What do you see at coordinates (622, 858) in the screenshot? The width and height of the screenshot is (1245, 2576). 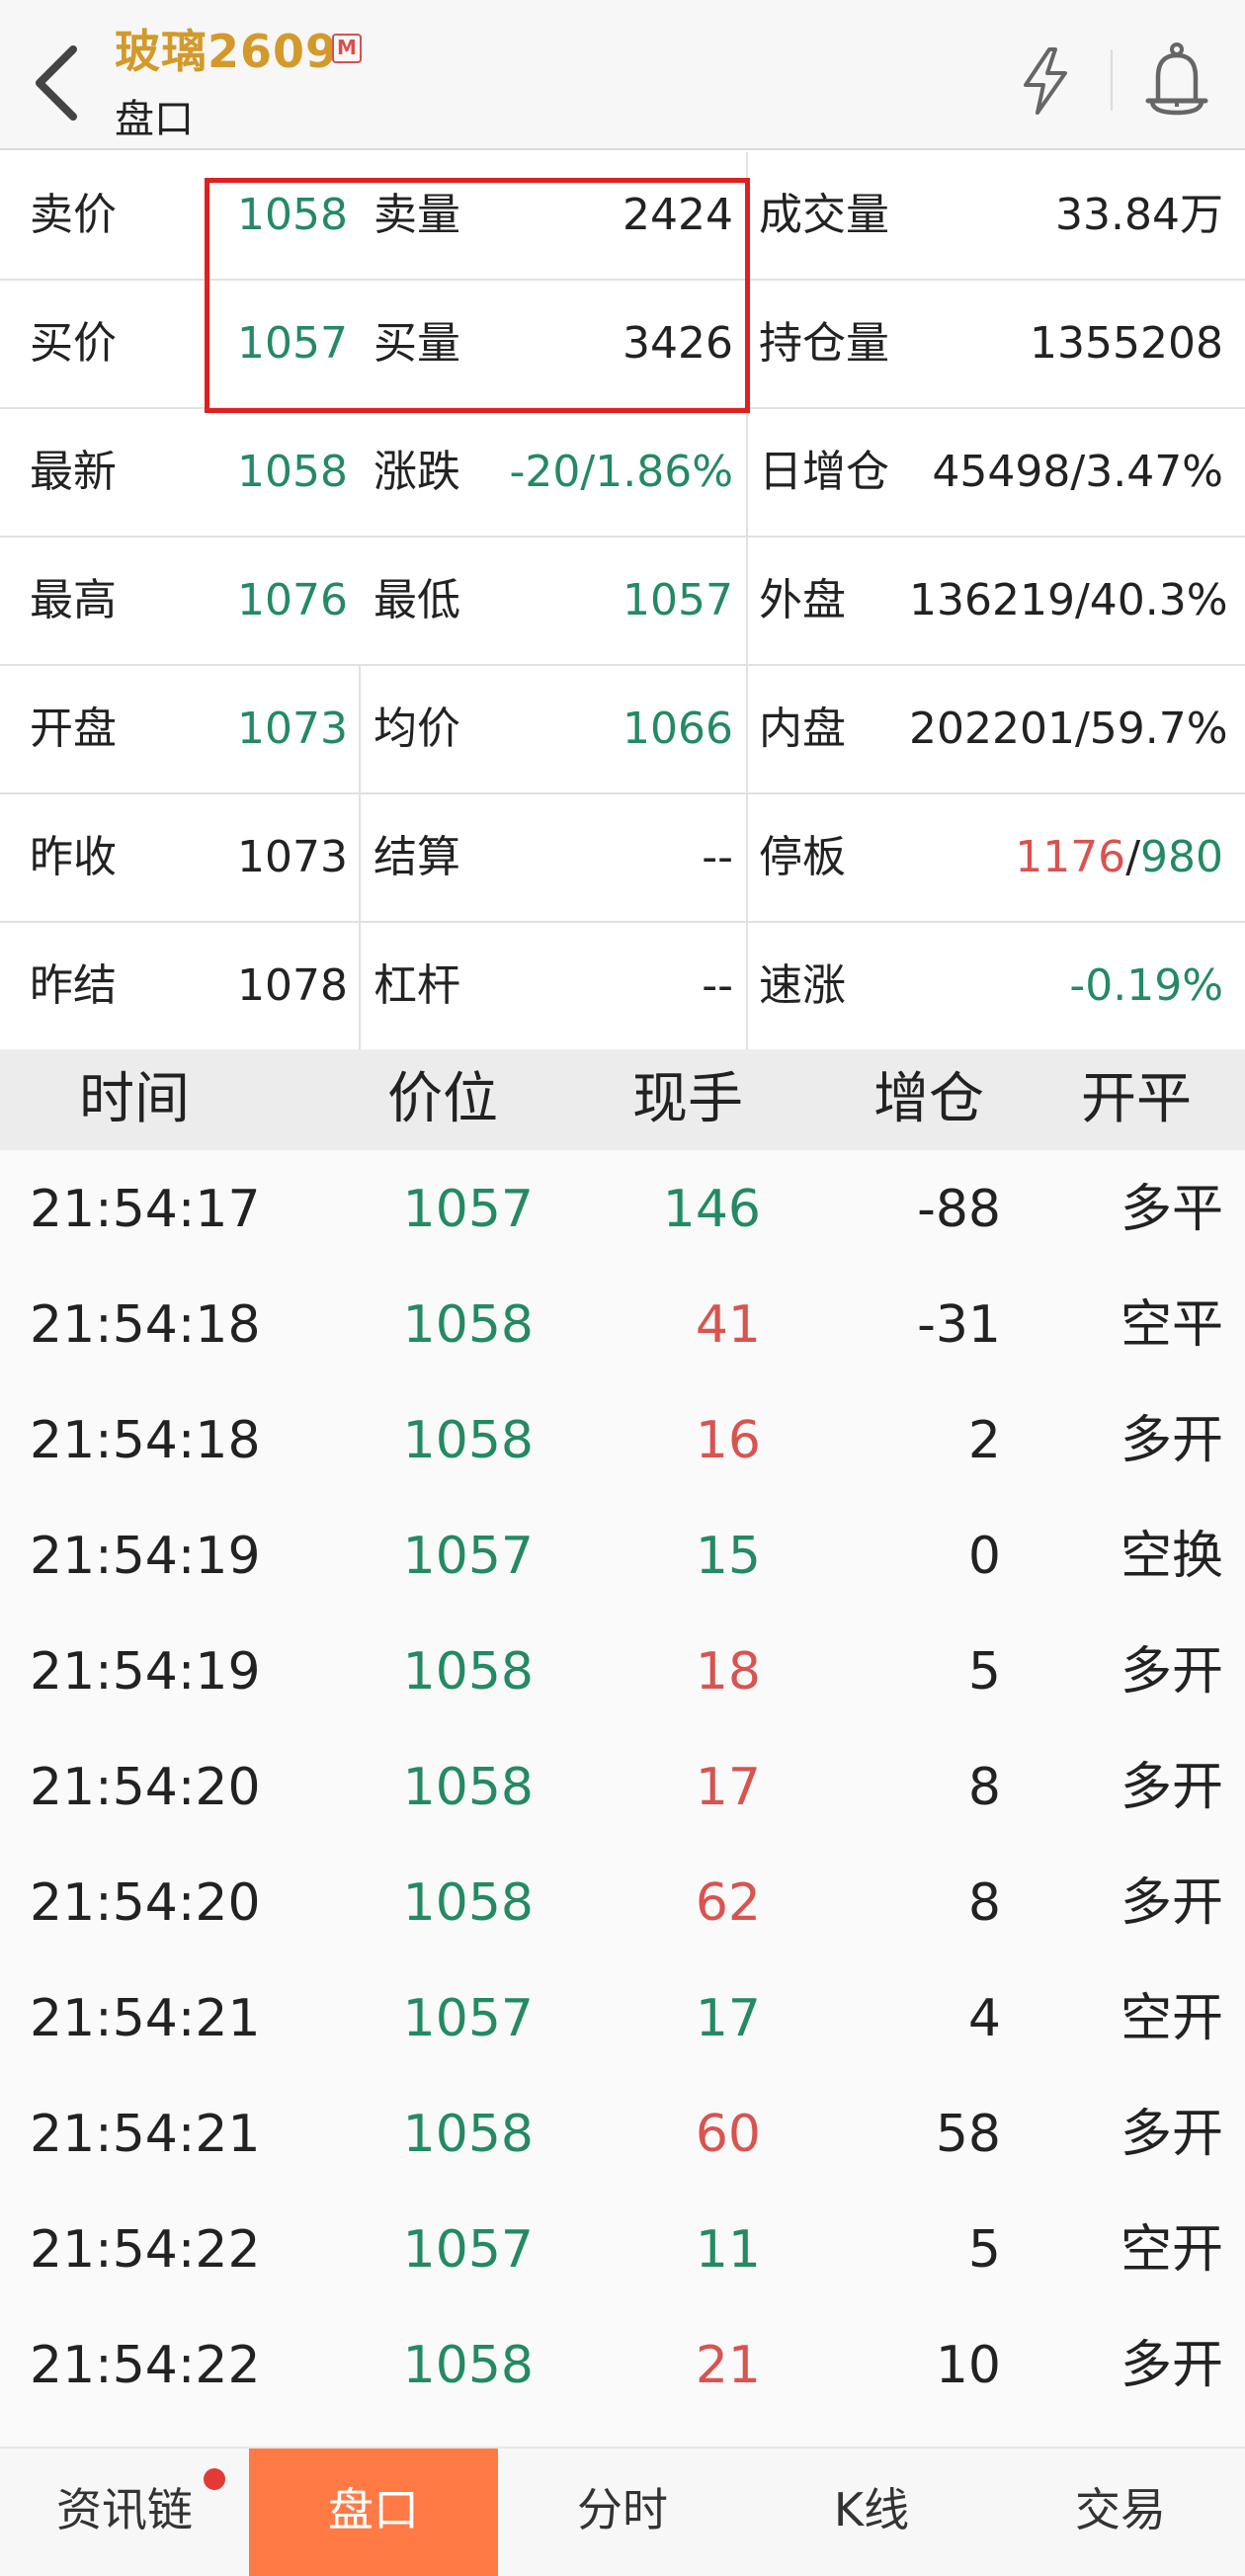 I see `quote-row-prev-close: 昨收 1073 结算 -- 停板 1176/980` at bounding box center [622, 858].